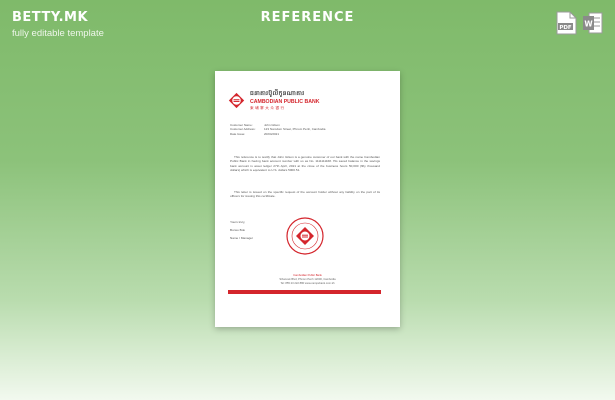  Describe the element at coordinates (238, 133) in the screenshot. I see `meta-key: Date Issue:` at that location.